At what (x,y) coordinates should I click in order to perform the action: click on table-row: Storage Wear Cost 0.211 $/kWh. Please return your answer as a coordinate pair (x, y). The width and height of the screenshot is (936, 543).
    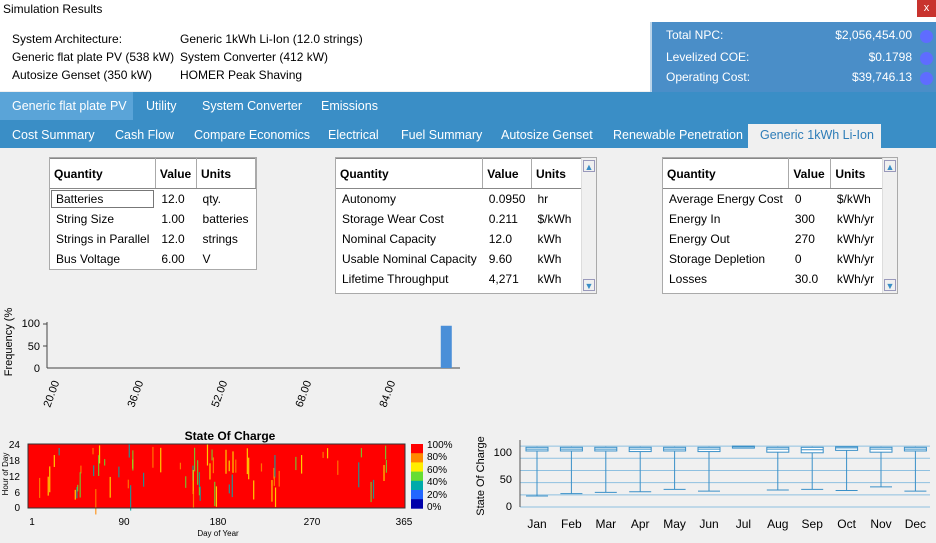
    Looking at the image, I should click on (459, 219).